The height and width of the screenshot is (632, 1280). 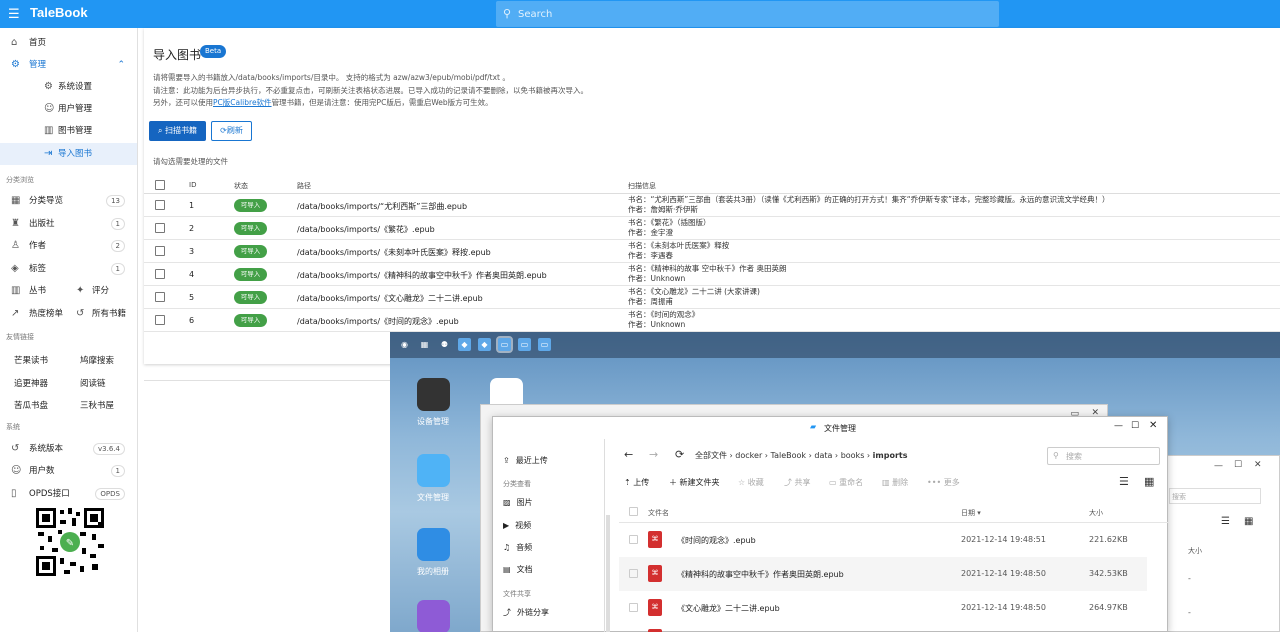 What do you see at coordinates (68, 494) in the screenshot?
I see `nav-opds: ▯ OPDS接口 OPDS` at bounding box center [68, 494].